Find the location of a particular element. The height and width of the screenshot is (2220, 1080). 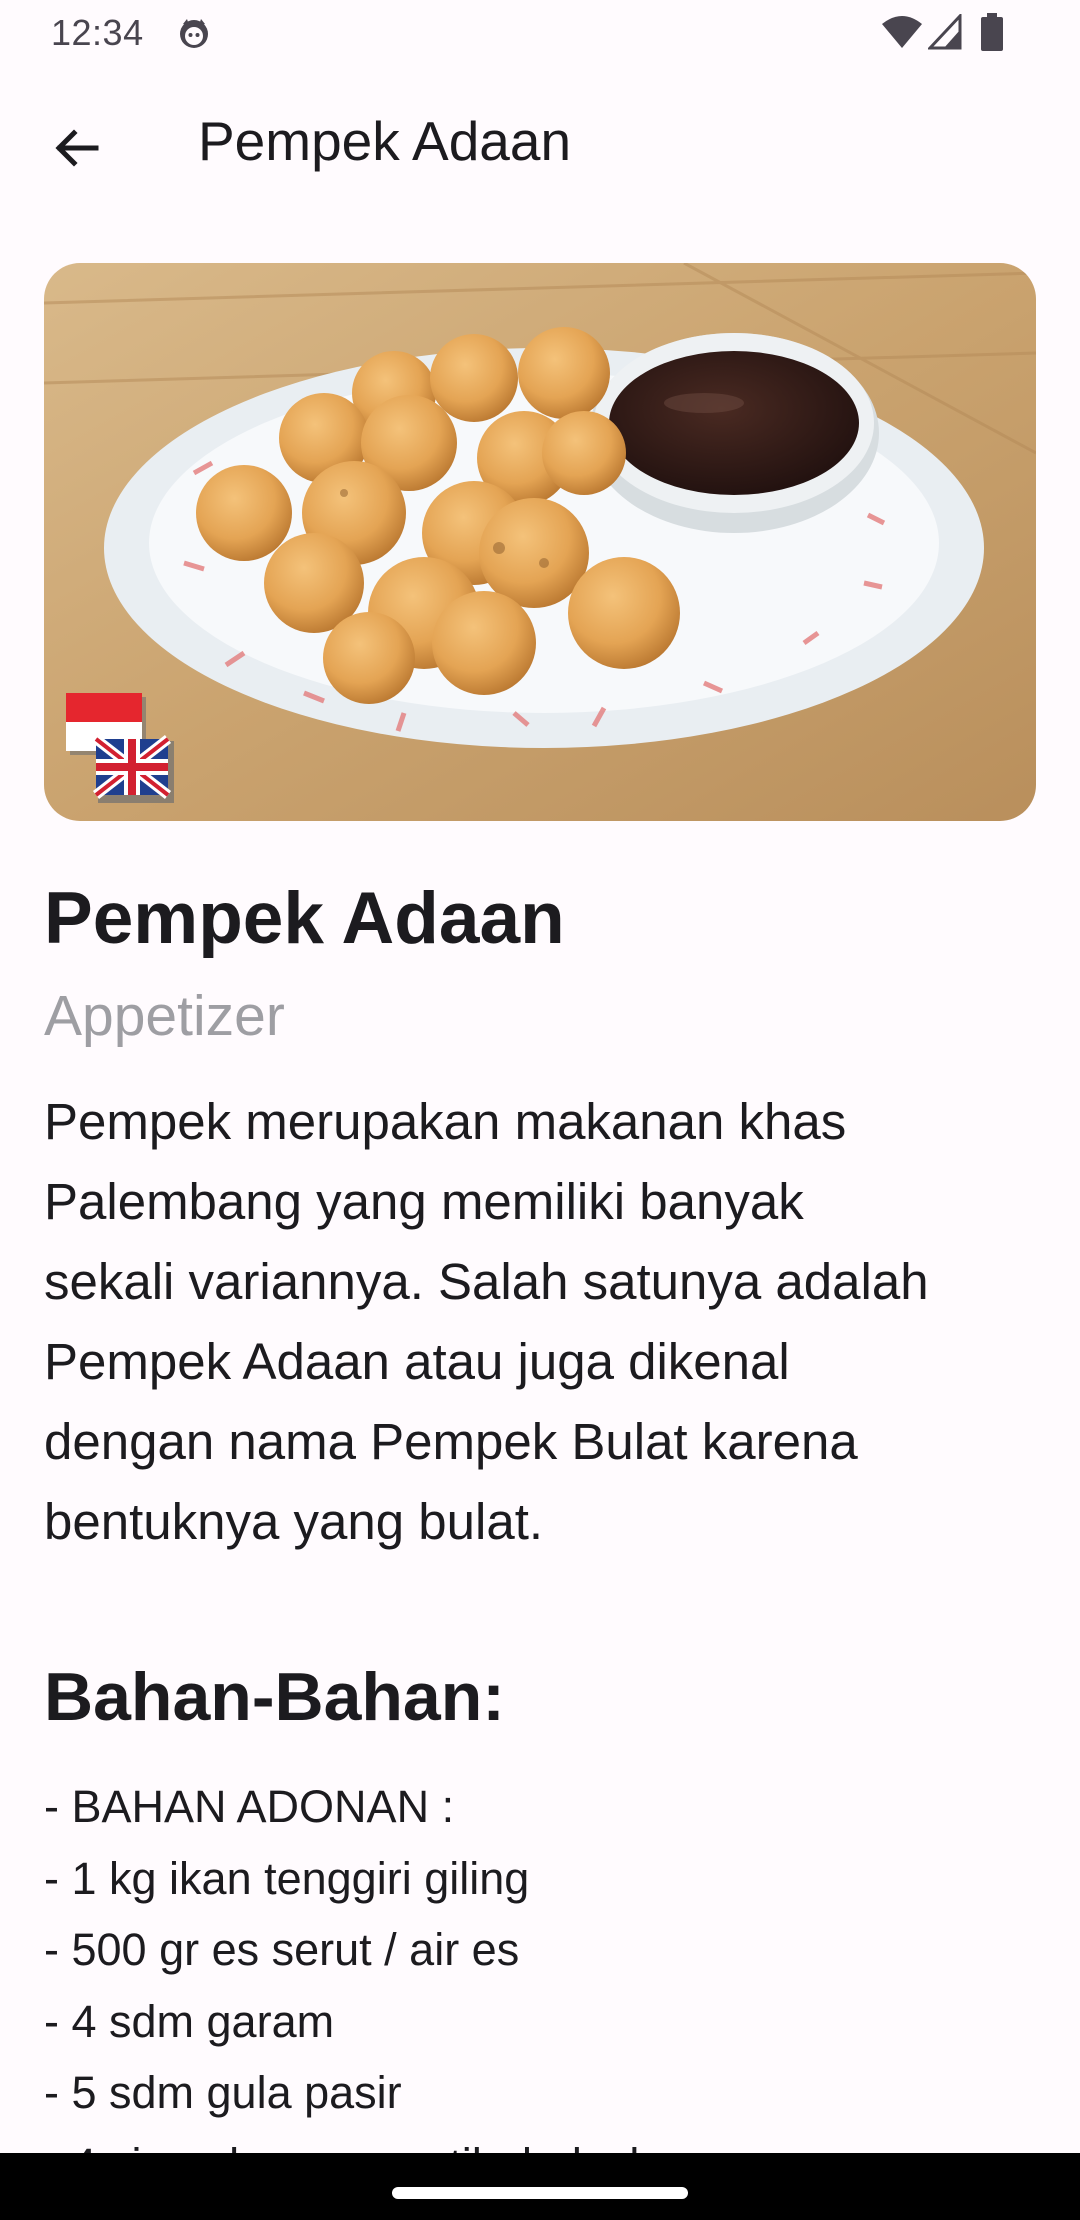

top-app-bar: Pempek Adaan is located at coordinates (540, 141).